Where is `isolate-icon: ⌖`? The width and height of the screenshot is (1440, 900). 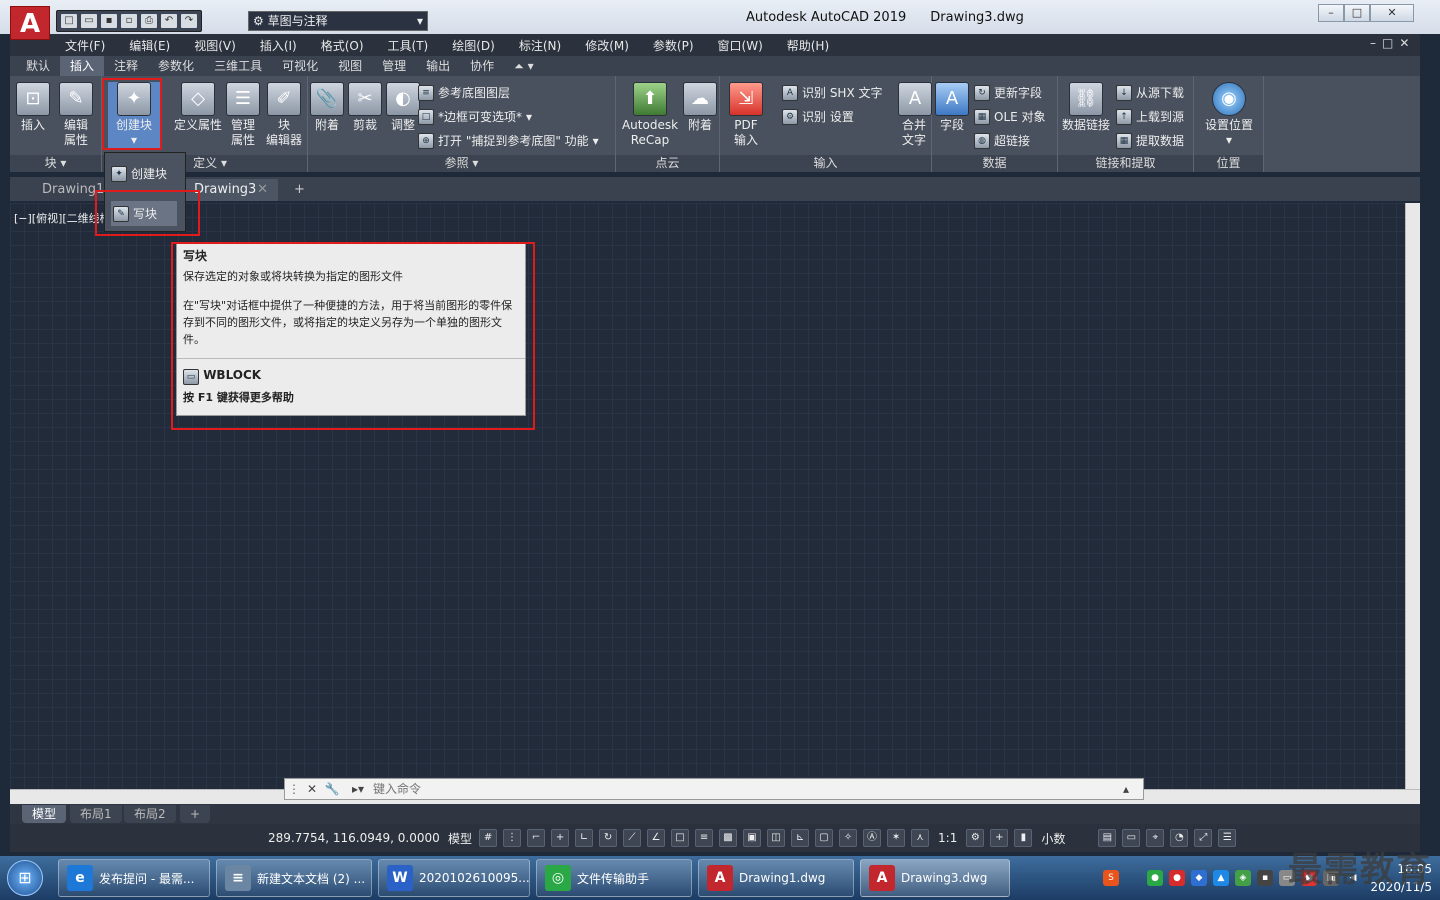
isolate-icon: ⌖ is located at coordinates (1155, 838).